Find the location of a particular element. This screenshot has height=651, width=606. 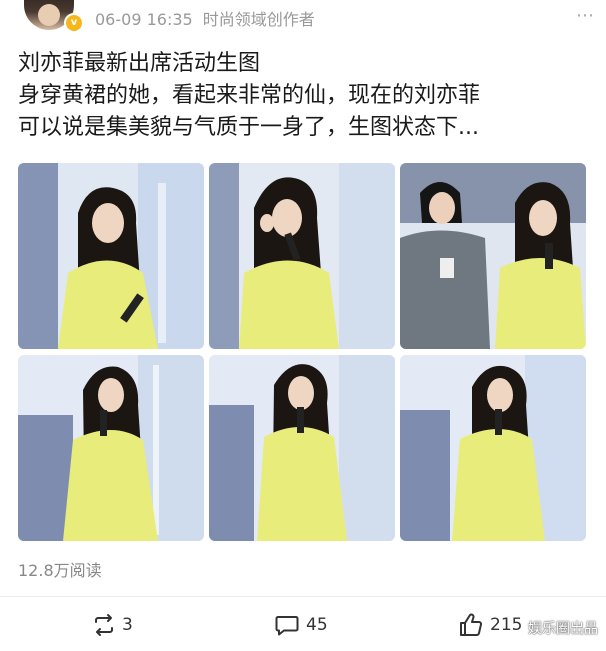

divider is located at coordinates (303, 596).